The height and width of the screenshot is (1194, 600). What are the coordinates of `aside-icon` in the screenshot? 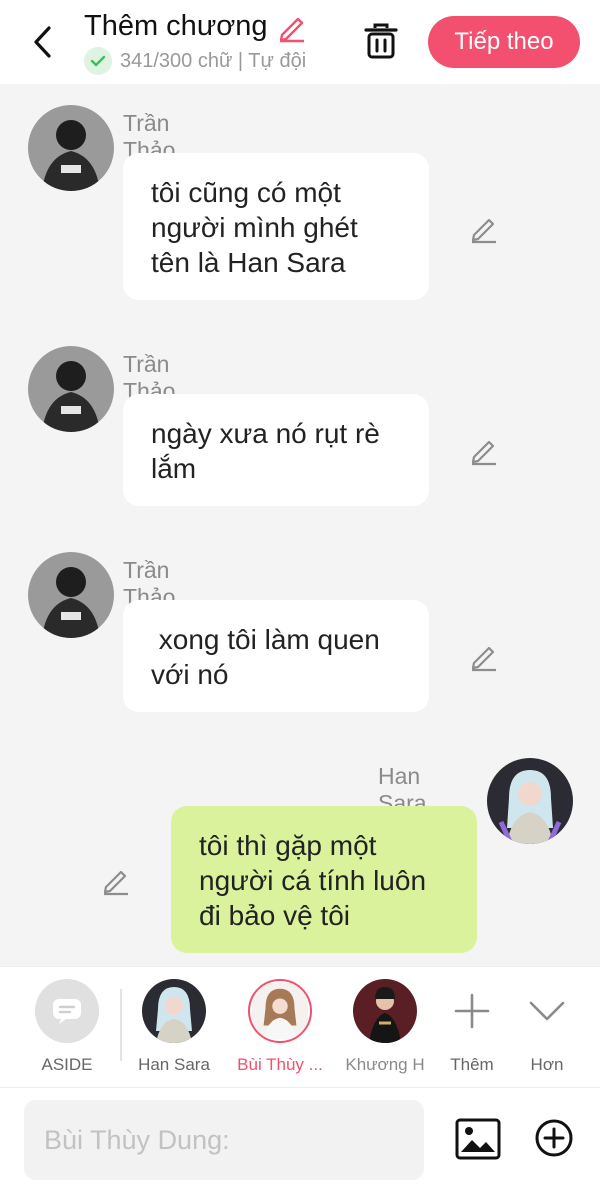 It's located at (67, 1011).